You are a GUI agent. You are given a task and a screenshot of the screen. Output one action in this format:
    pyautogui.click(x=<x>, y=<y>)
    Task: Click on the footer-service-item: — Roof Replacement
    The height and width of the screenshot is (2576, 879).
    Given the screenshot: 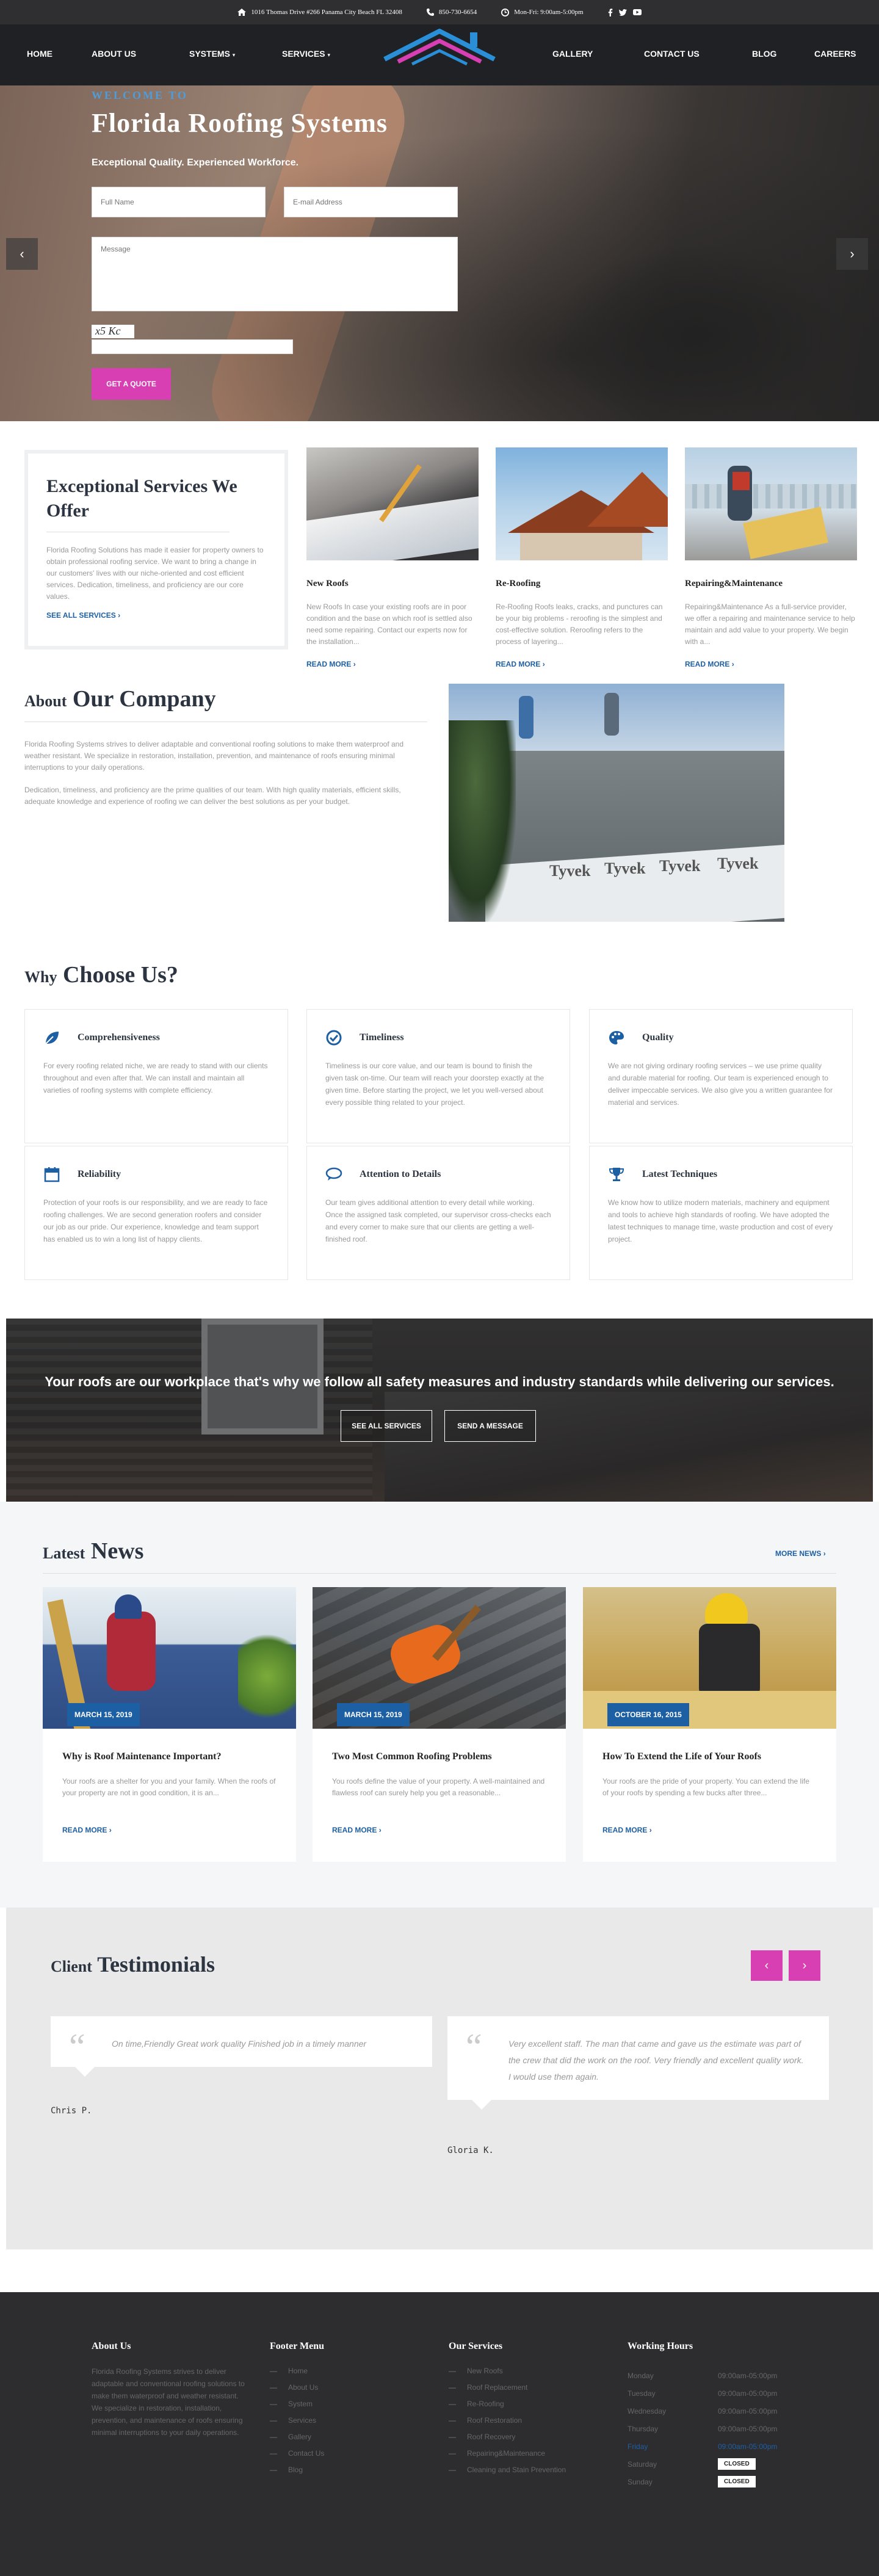 What is the action you would take?
    pyautogui.click(x=507, y=2391)
    